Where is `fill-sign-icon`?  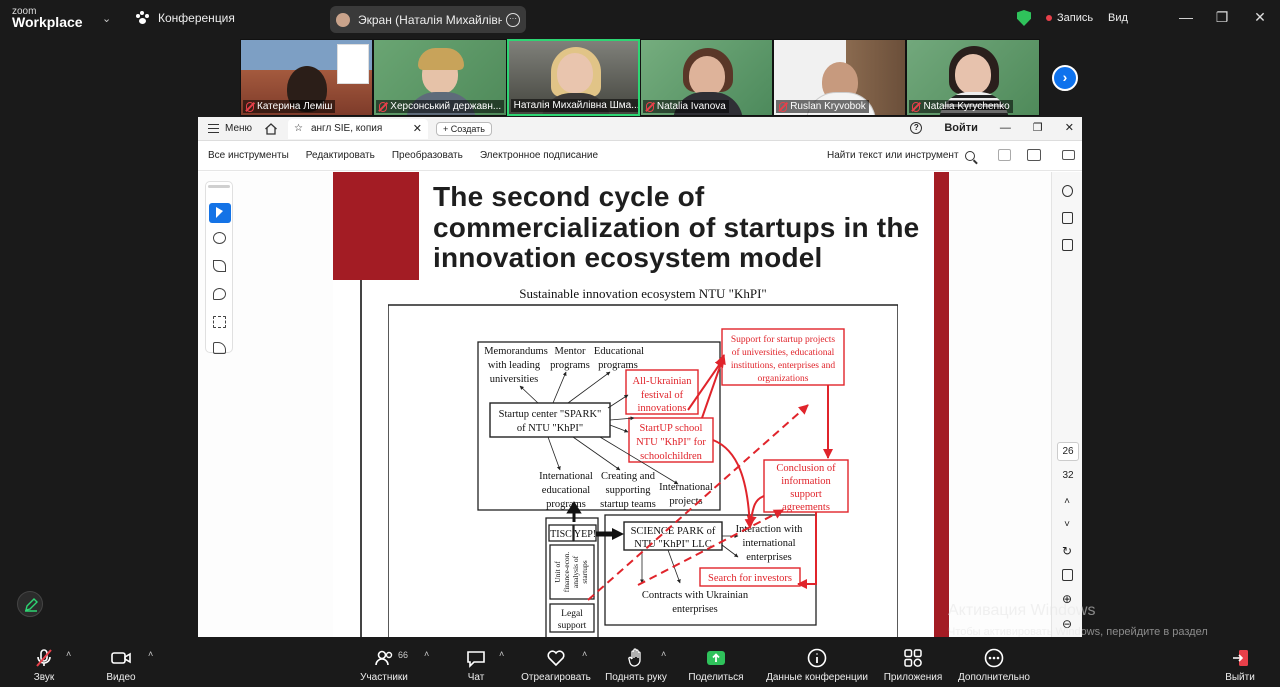 fill-sign-icon is located at coordinates (219, 348).